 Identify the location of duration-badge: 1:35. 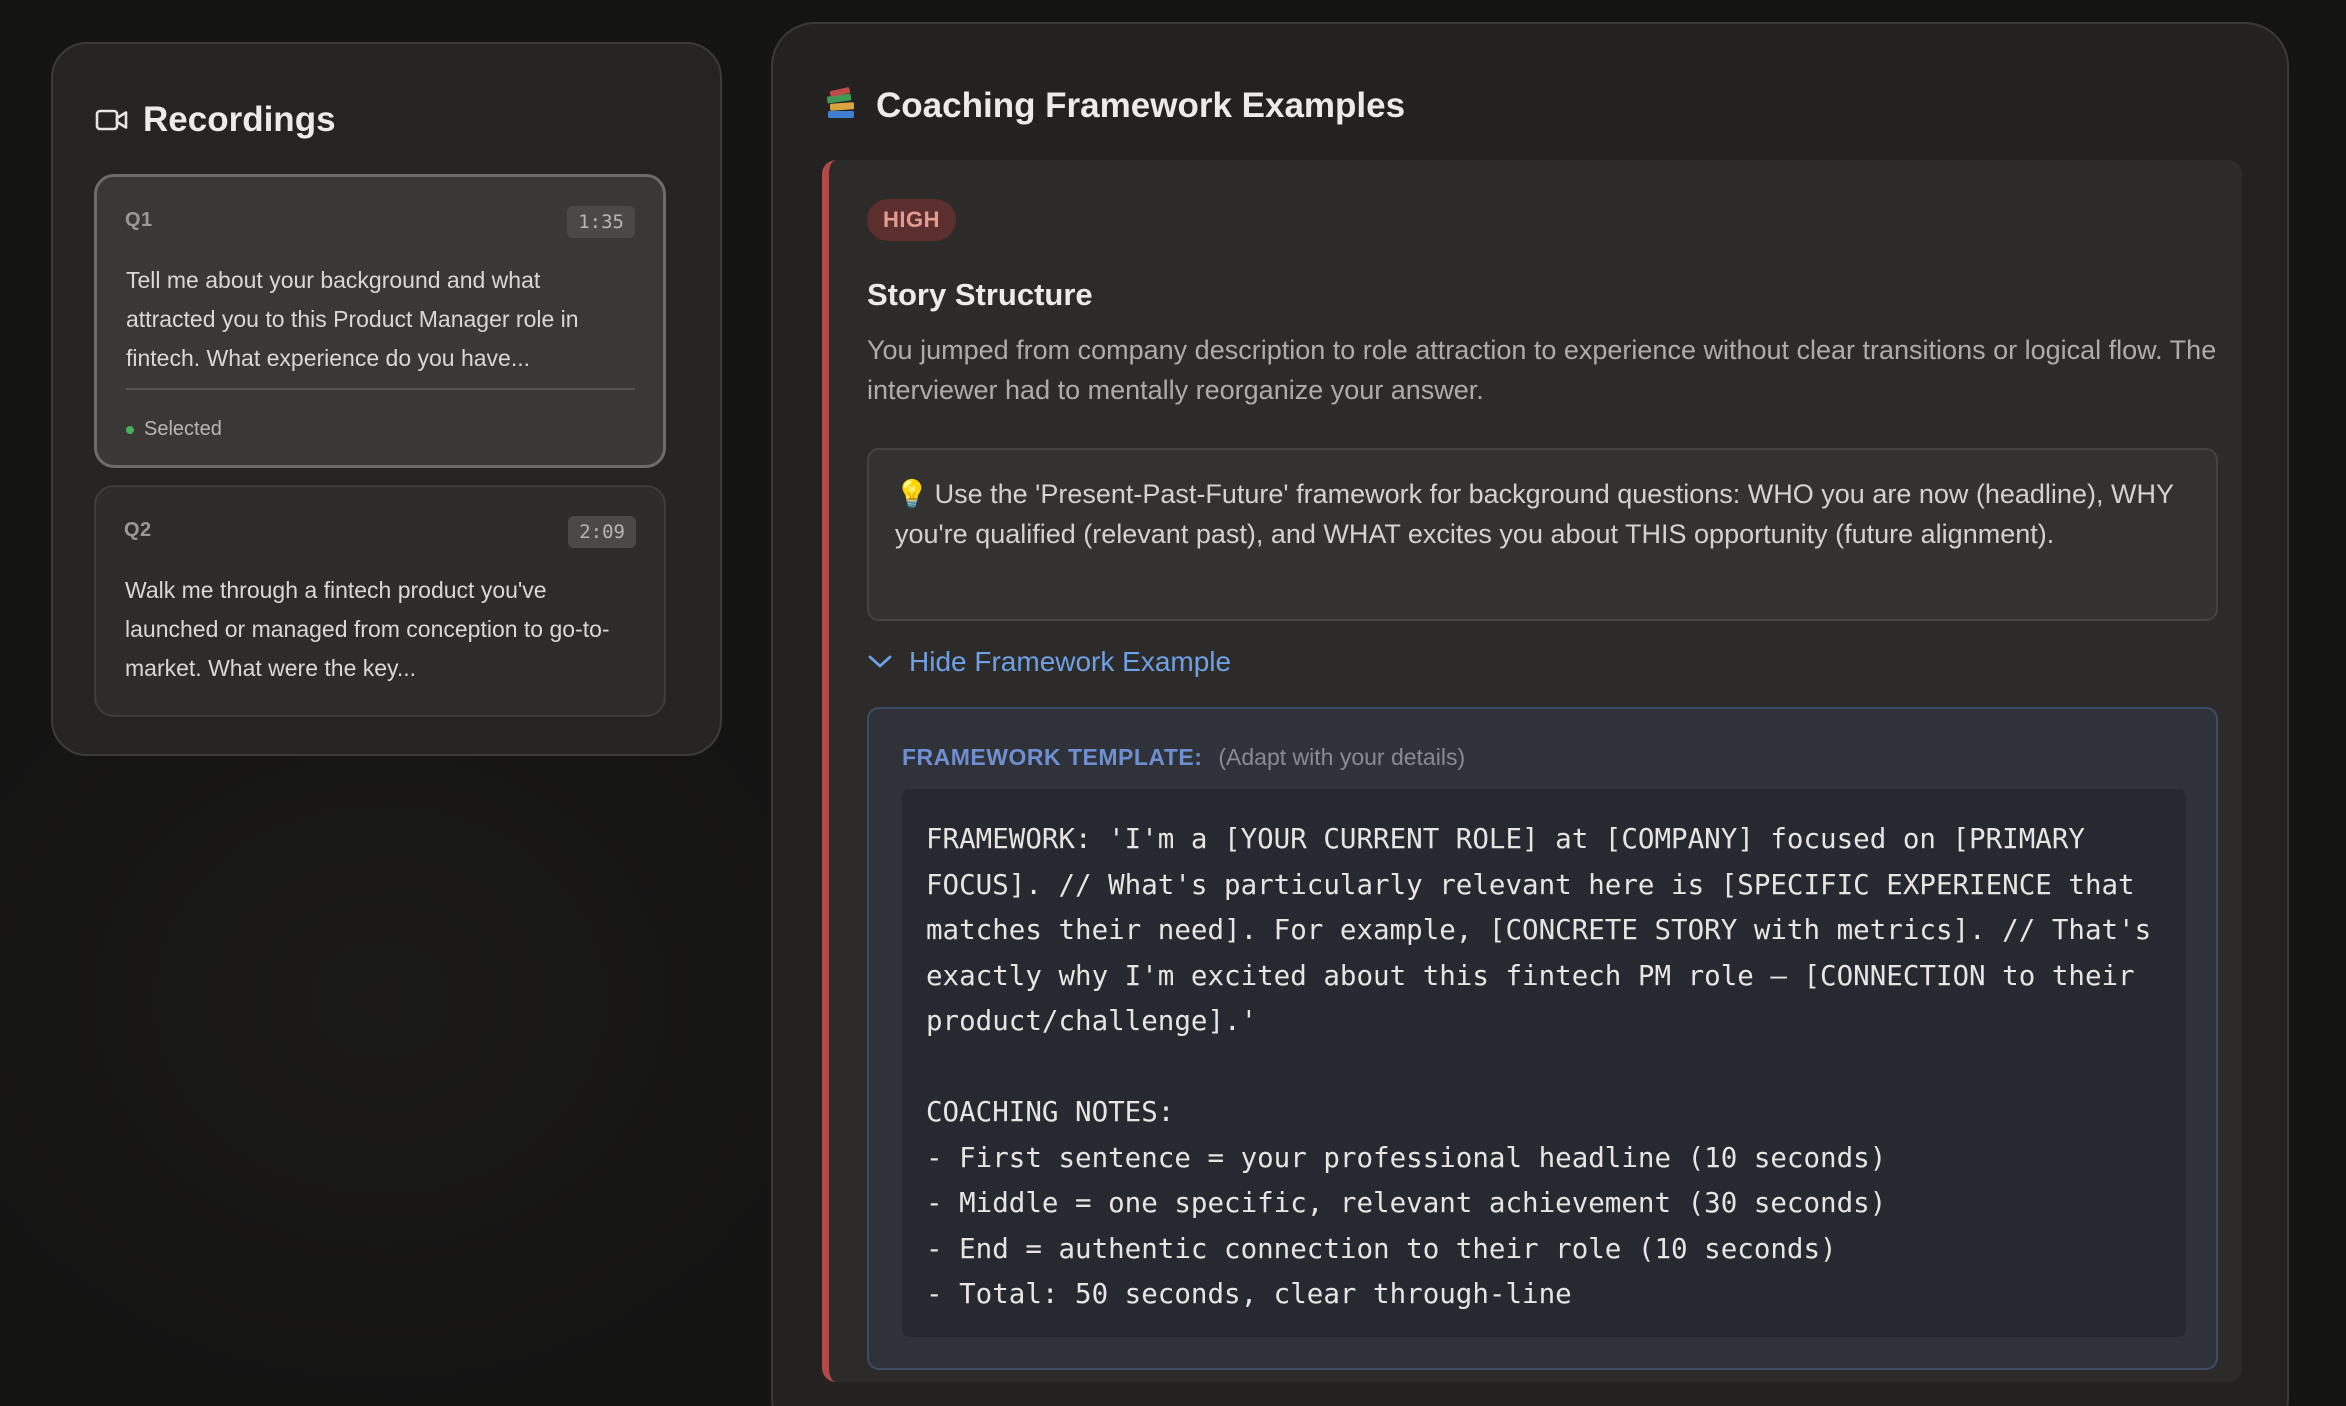
(601, 222).